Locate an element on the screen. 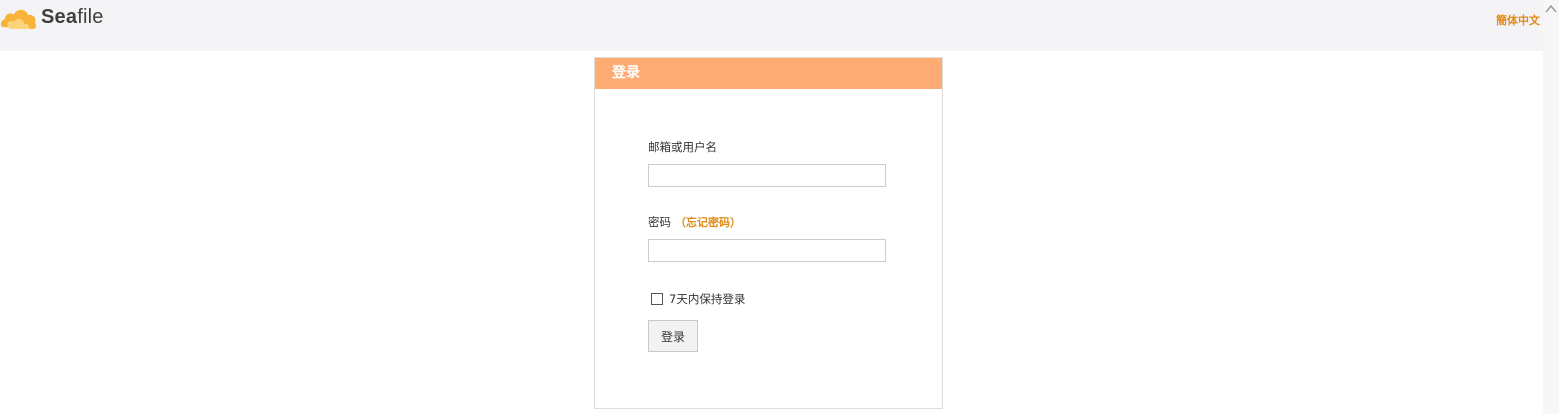  chevron-up-icon is located at coordinates (1551, 9).